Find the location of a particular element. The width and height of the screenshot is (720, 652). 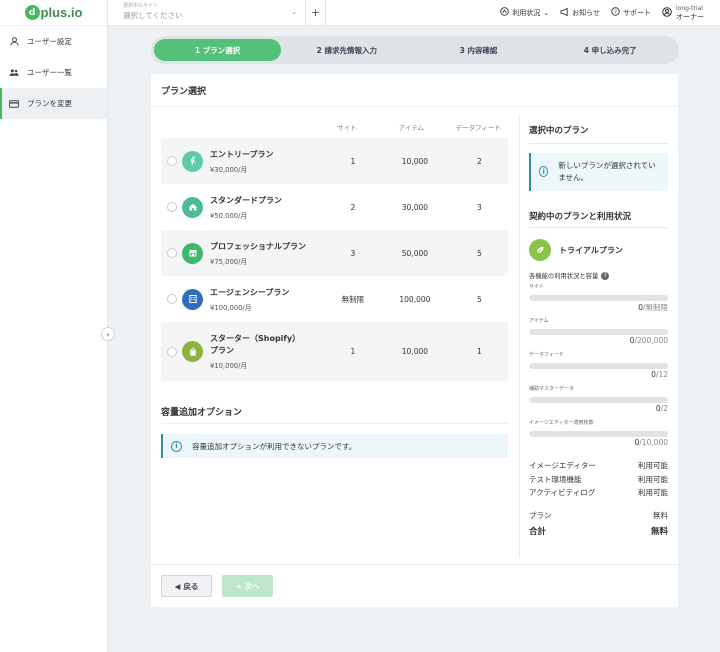

feature-row: テスト環境機能 利用可能 is located at coordinates (598, 480).